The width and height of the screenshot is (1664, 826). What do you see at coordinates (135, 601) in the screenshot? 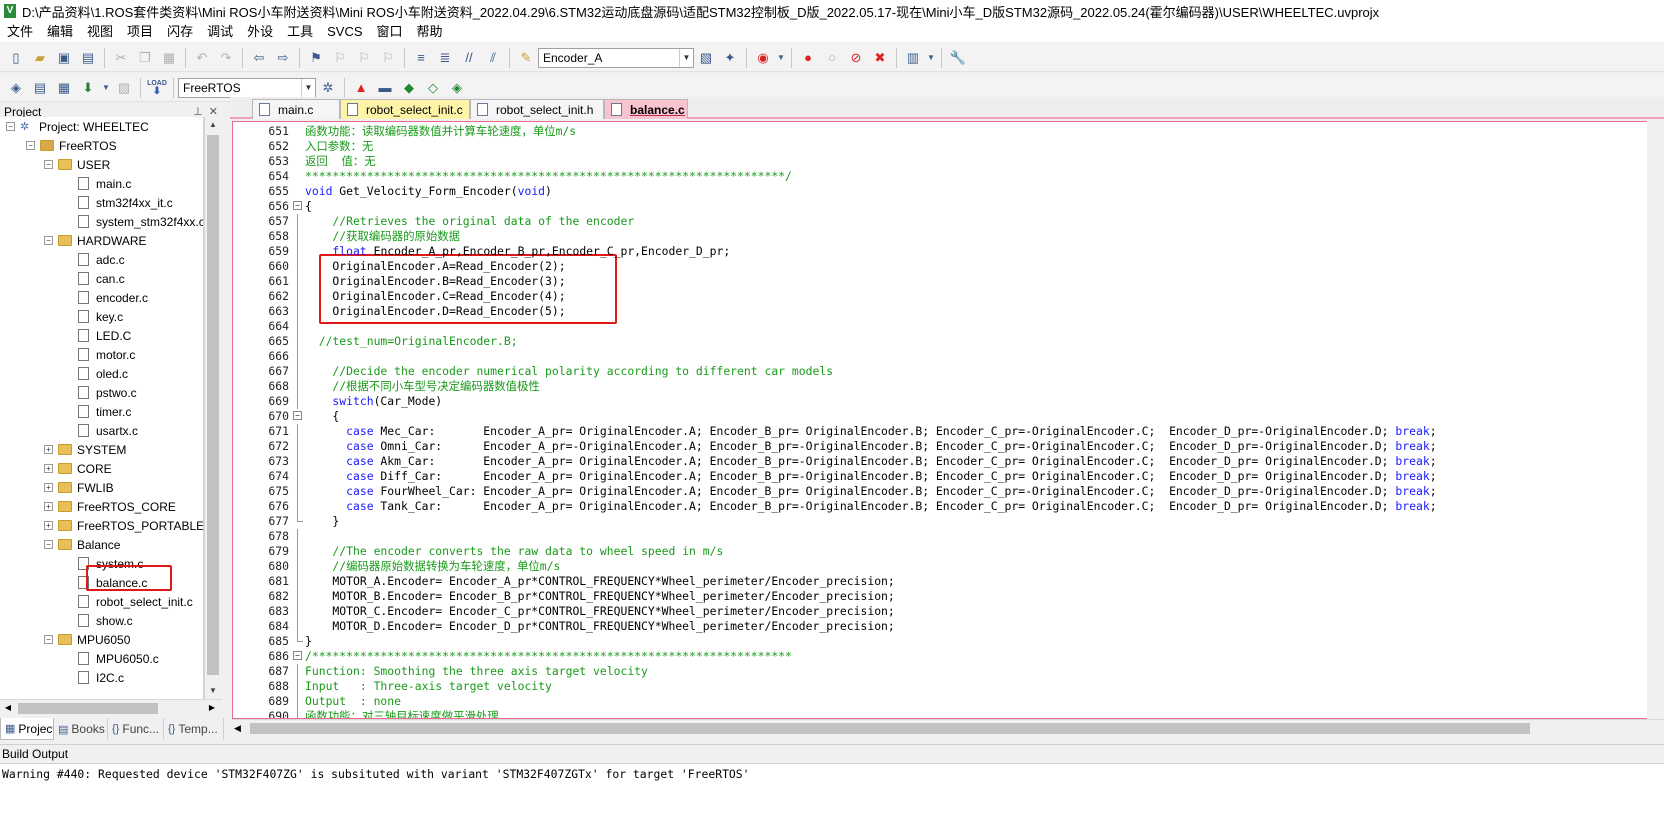
I see `tree-file: robot_select_init.c` at bounding box center [135, 601].